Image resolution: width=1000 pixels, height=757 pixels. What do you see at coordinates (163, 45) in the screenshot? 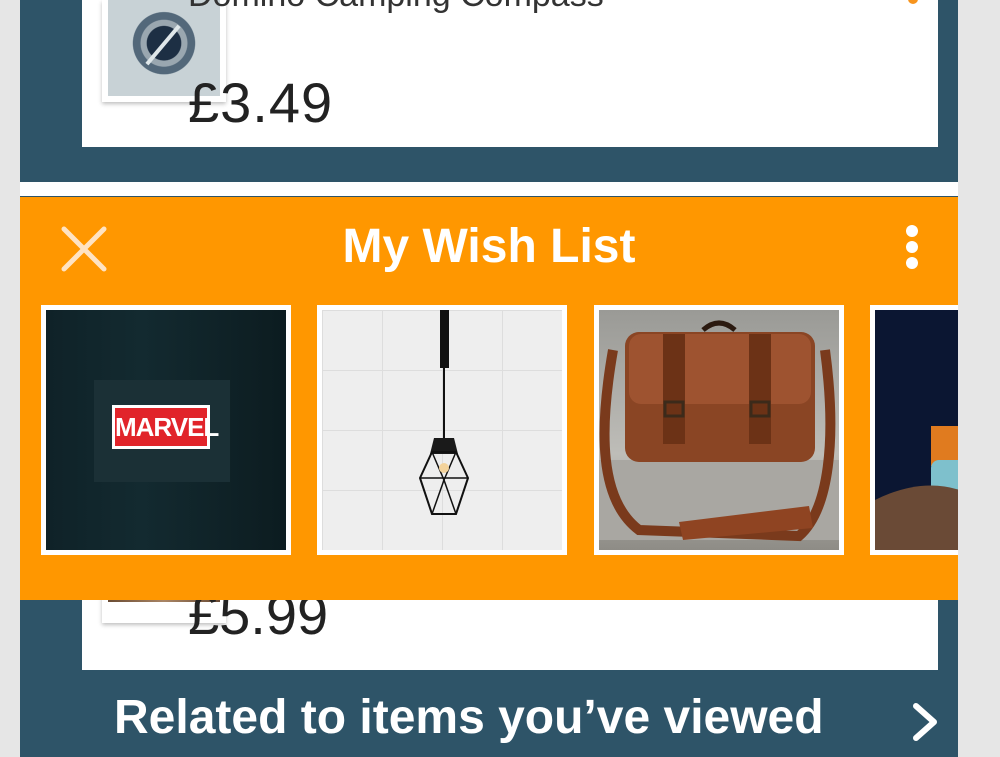
I see `compass-needle` at bounding box center [163, 45].